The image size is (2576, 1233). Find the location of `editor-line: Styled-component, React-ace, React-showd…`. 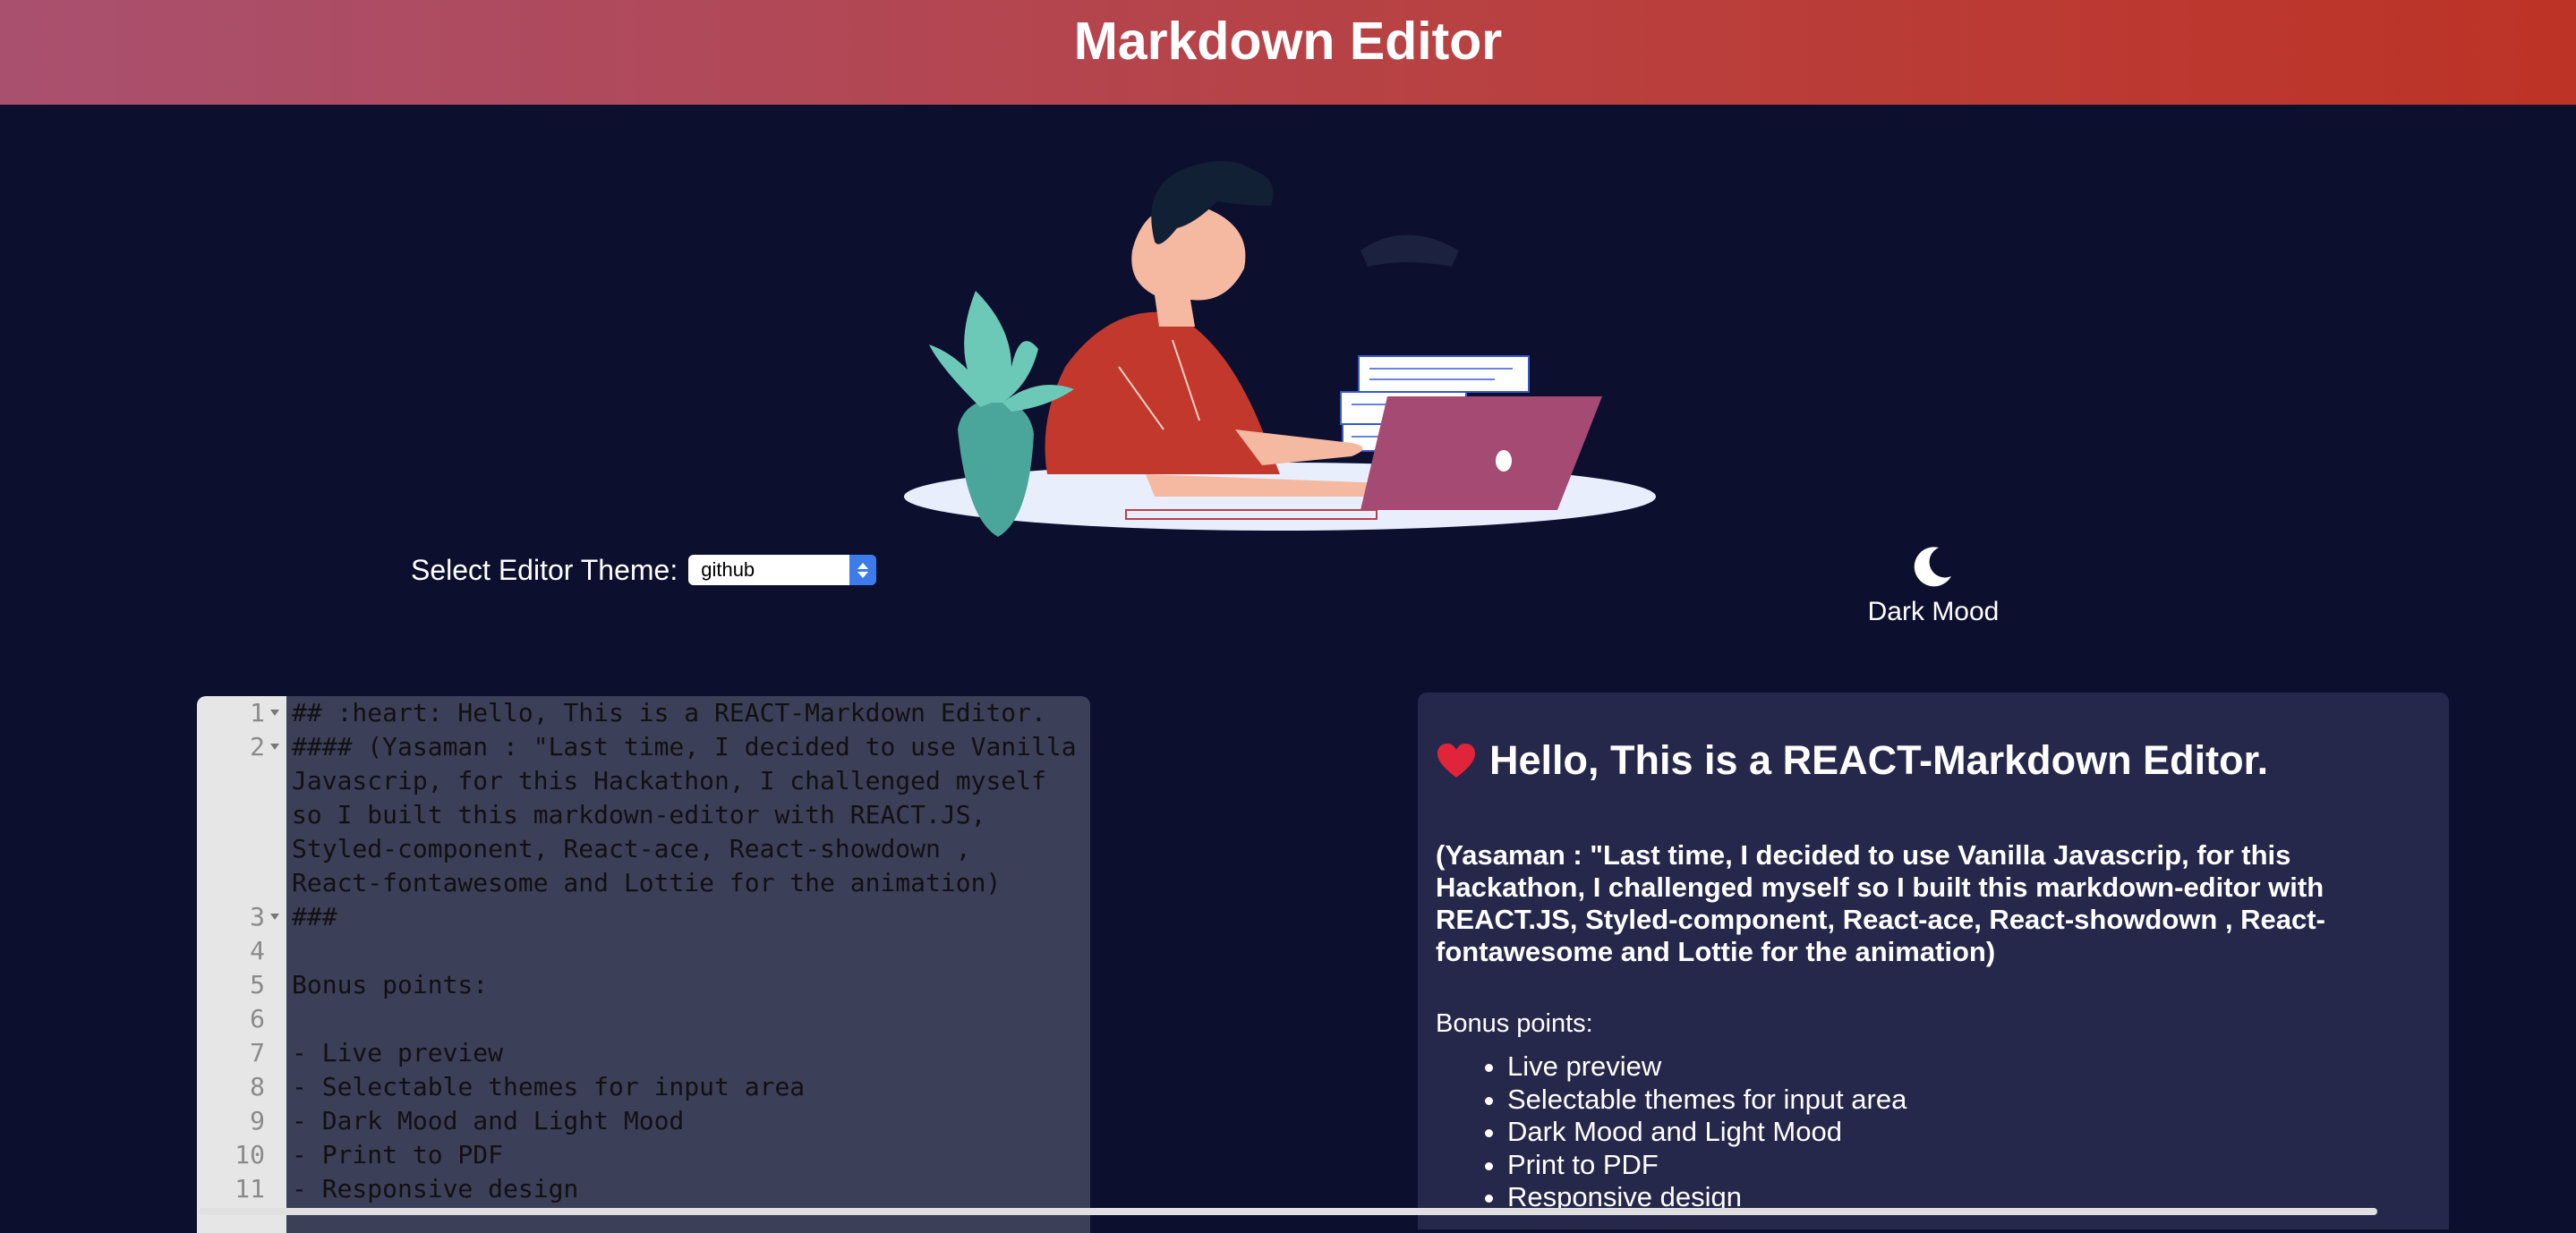

editor-line: Styled-component, React-ace, React-showd… is located at coordinates (643, 849).